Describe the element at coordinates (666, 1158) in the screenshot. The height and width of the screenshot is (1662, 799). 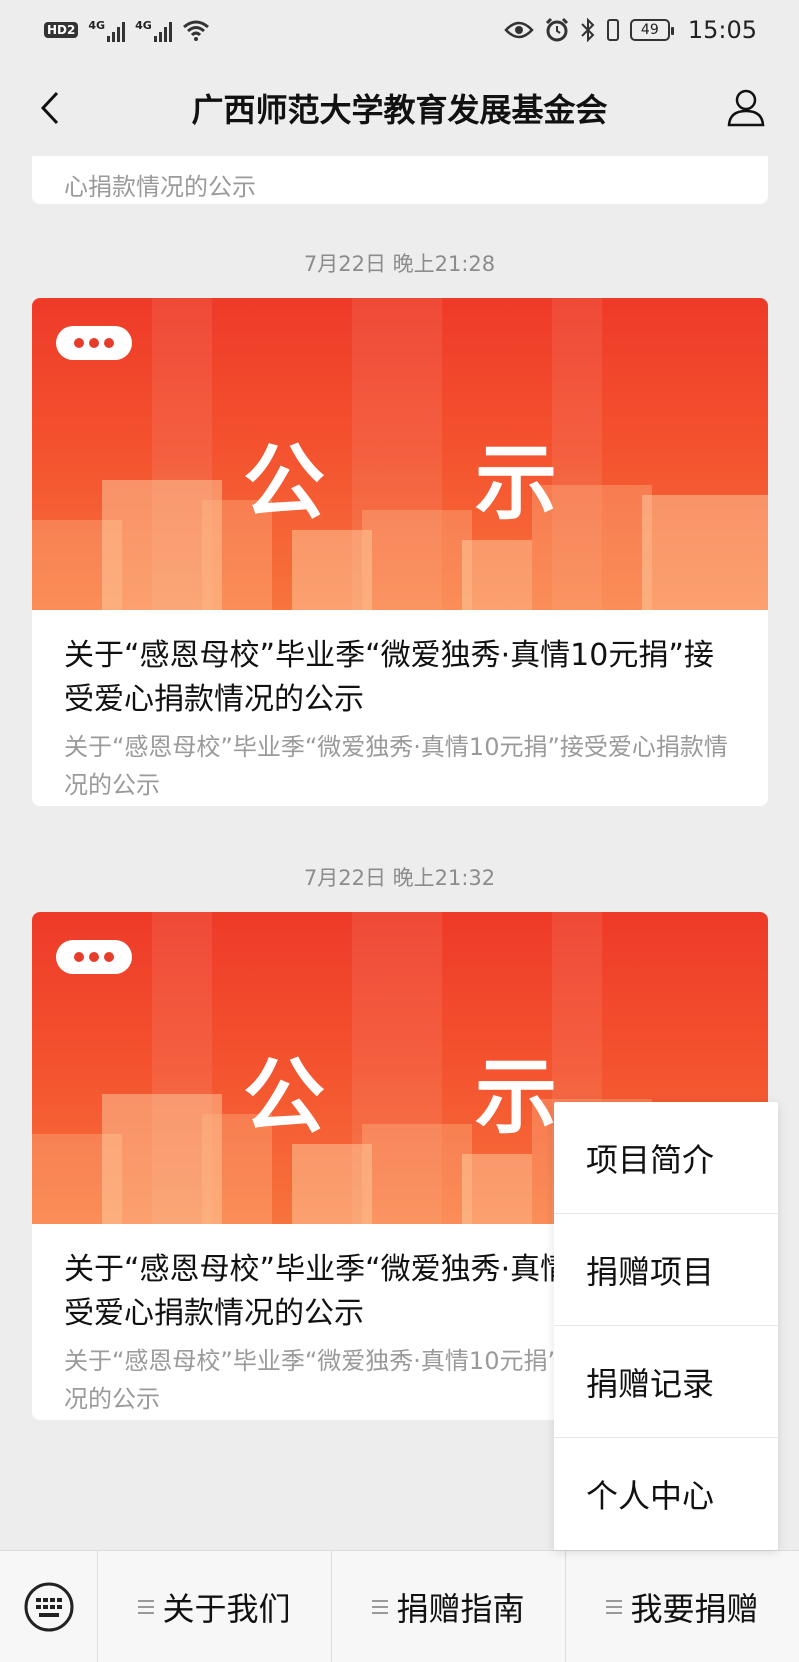
I see `menu-item-project-intro: 项目简介` at that location.